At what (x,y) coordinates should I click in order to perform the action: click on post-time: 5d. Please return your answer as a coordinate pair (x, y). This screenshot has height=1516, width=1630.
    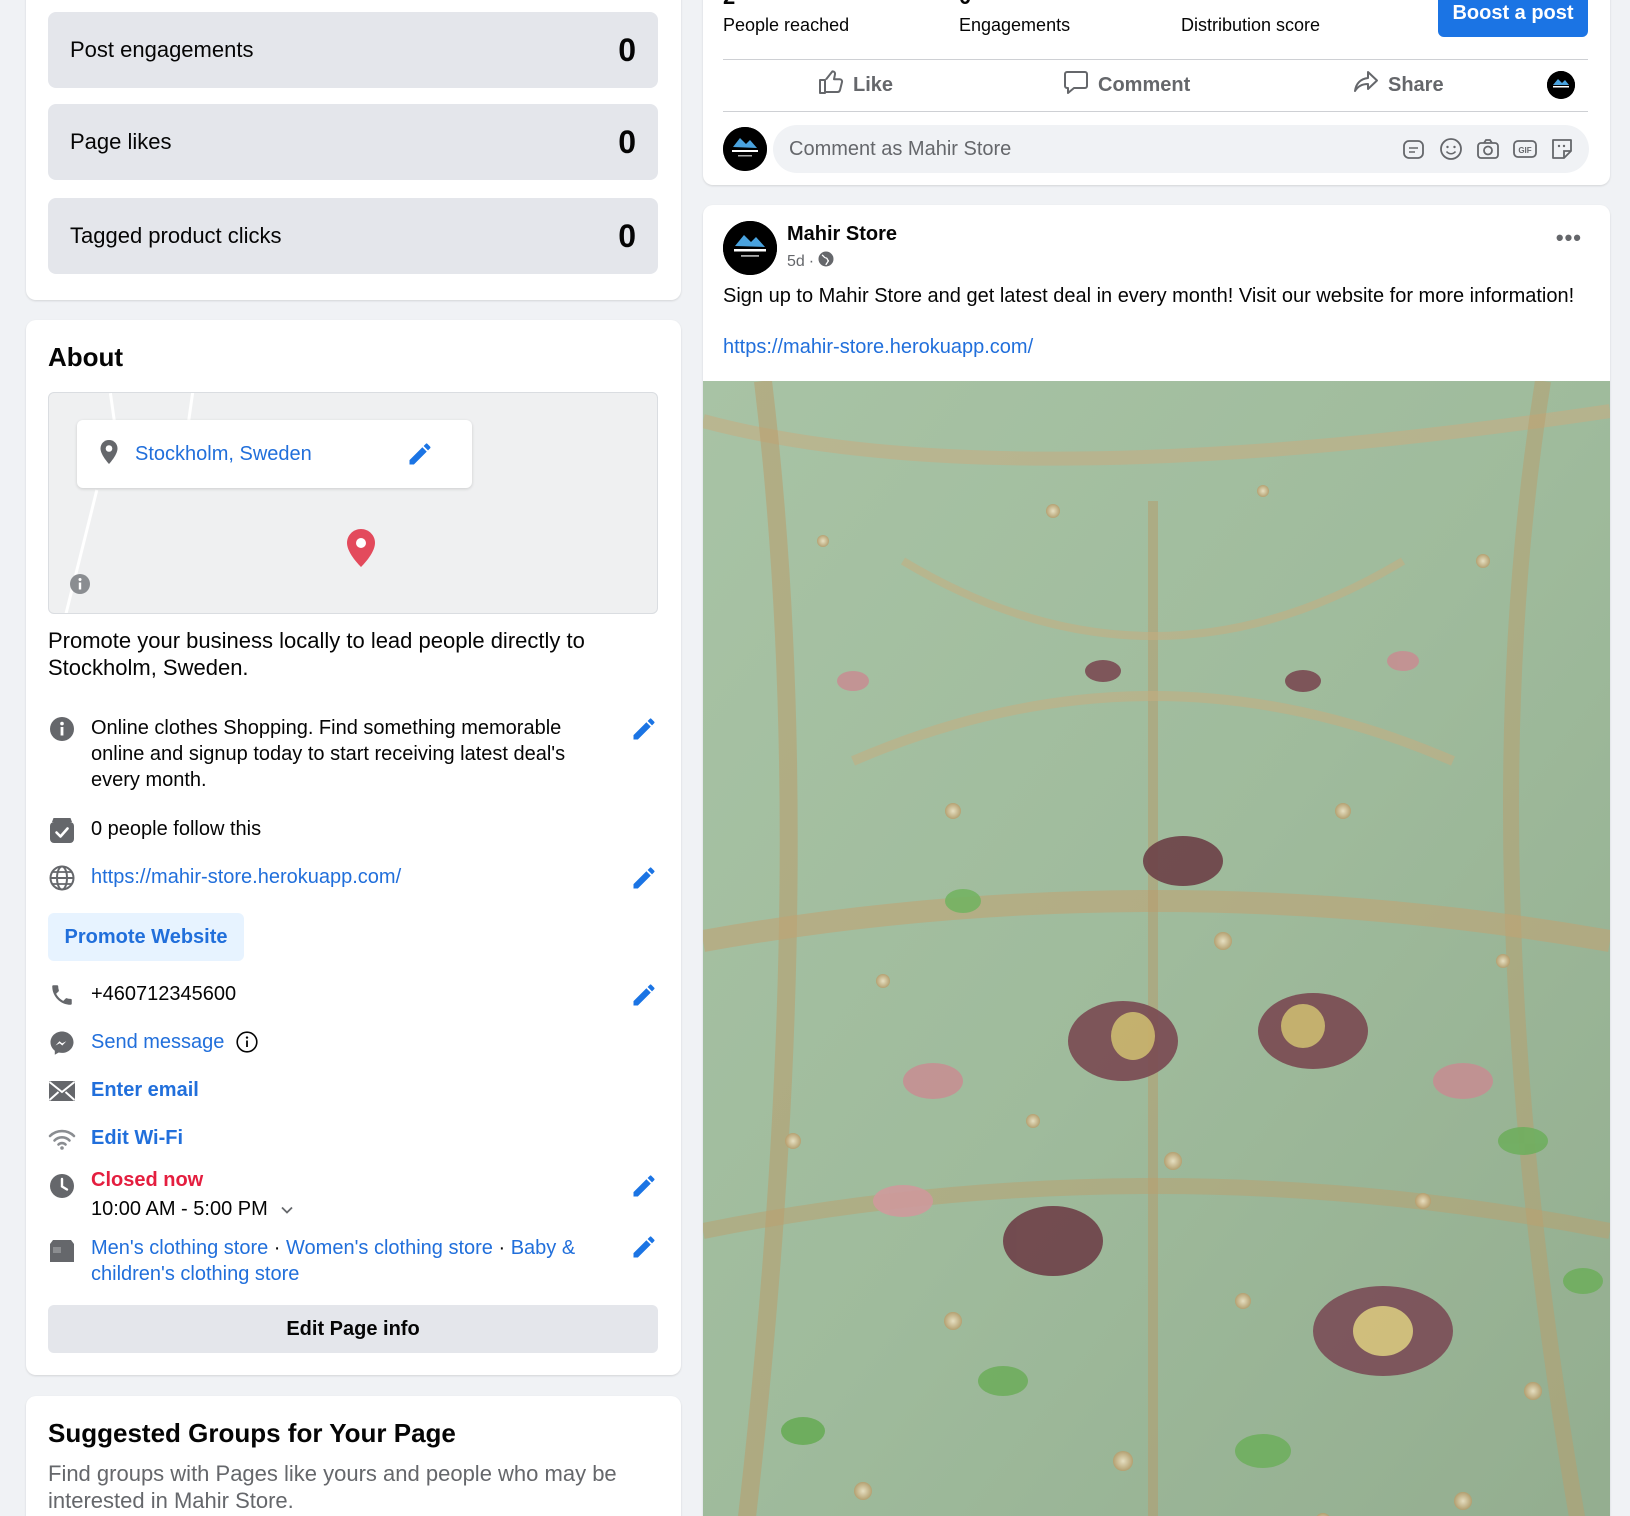
    Looking at the image, I should click on (796, 262).